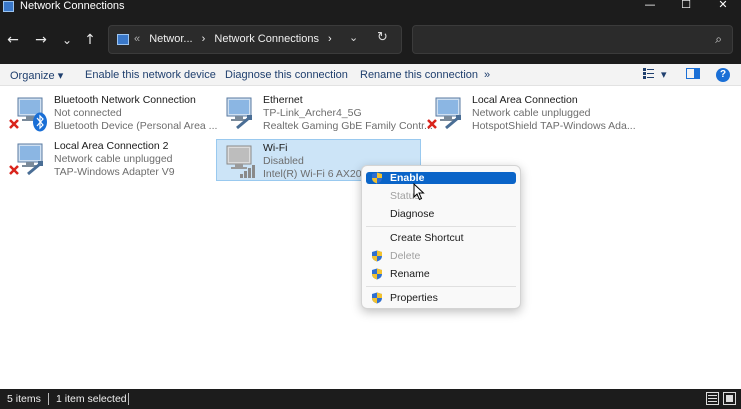 The height and width of the screenshot is (409, 741). What do you see at coordinates (266, 39) in the screenshot?
I see `breadcrumb-item-current: Network Connections` at bounding box center [266, 39].